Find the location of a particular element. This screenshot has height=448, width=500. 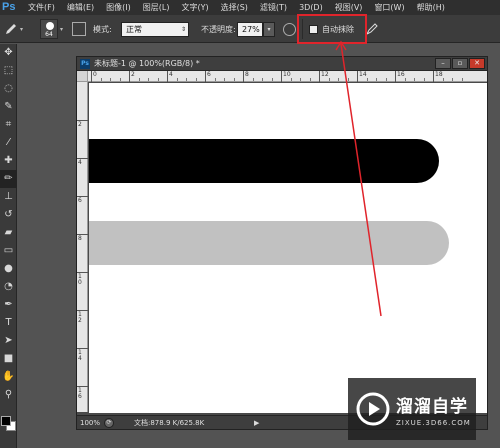

toolbox: ✥ ⬚ ◌ ✎ ⌗ ⁄ ✚ ✏ ⊥ ↺ ▰ ▭ ● ◔ ✒ T ➤ ■ ✋ ⚲ is located at coordinates (8, 246).